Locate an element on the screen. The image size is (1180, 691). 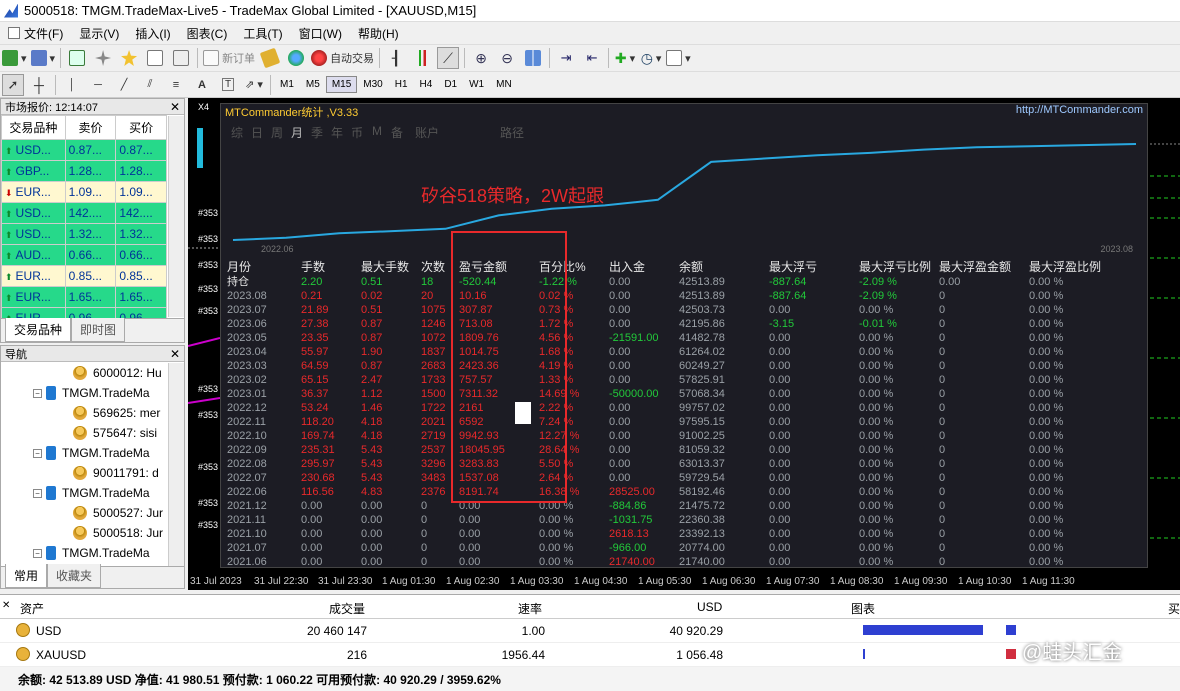
line-chart-button: ⟋ is located at coordinates (448, 58).